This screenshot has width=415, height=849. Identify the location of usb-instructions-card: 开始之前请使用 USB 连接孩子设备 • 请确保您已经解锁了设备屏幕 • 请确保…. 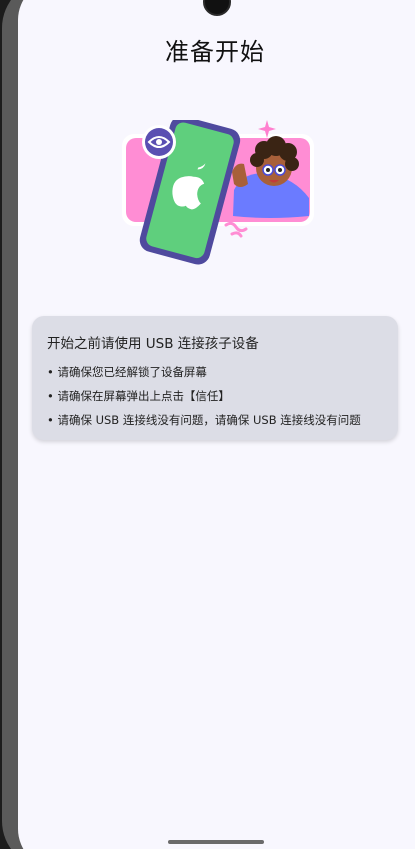
(215, 378).